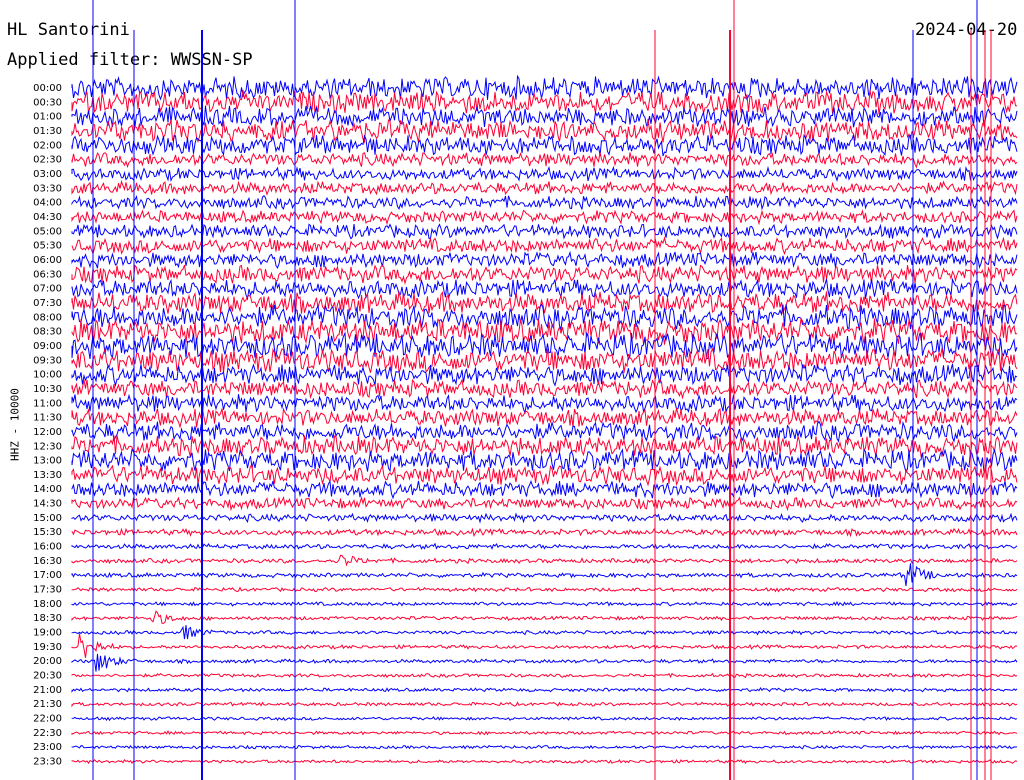 The width and height of the screenshot is (1024, 780). What do you see at coordinates (47, 289) in the screenshot?
I see `row-label: 07:00` at bounding box center [47, 289].